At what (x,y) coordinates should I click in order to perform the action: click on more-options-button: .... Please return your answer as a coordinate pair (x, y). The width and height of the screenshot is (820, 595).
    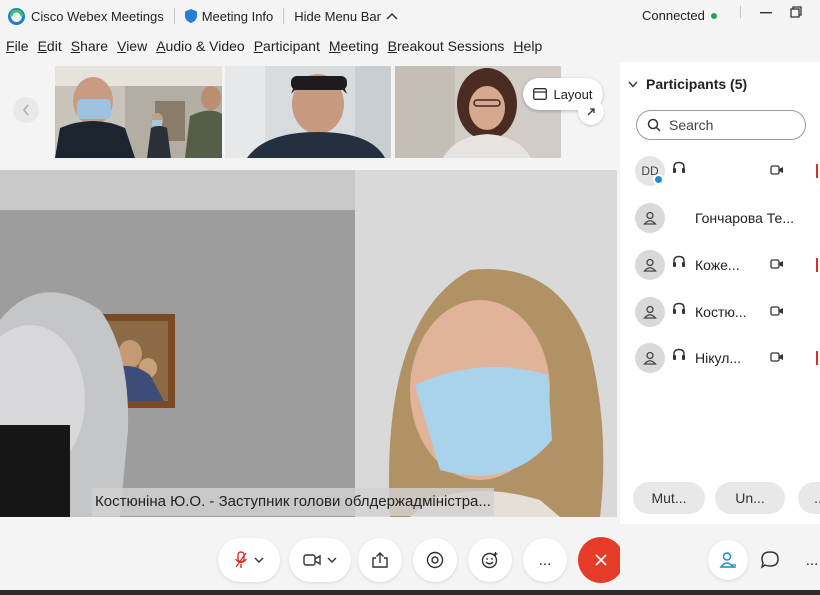
    Looking at the image, I should click on (545, 560).